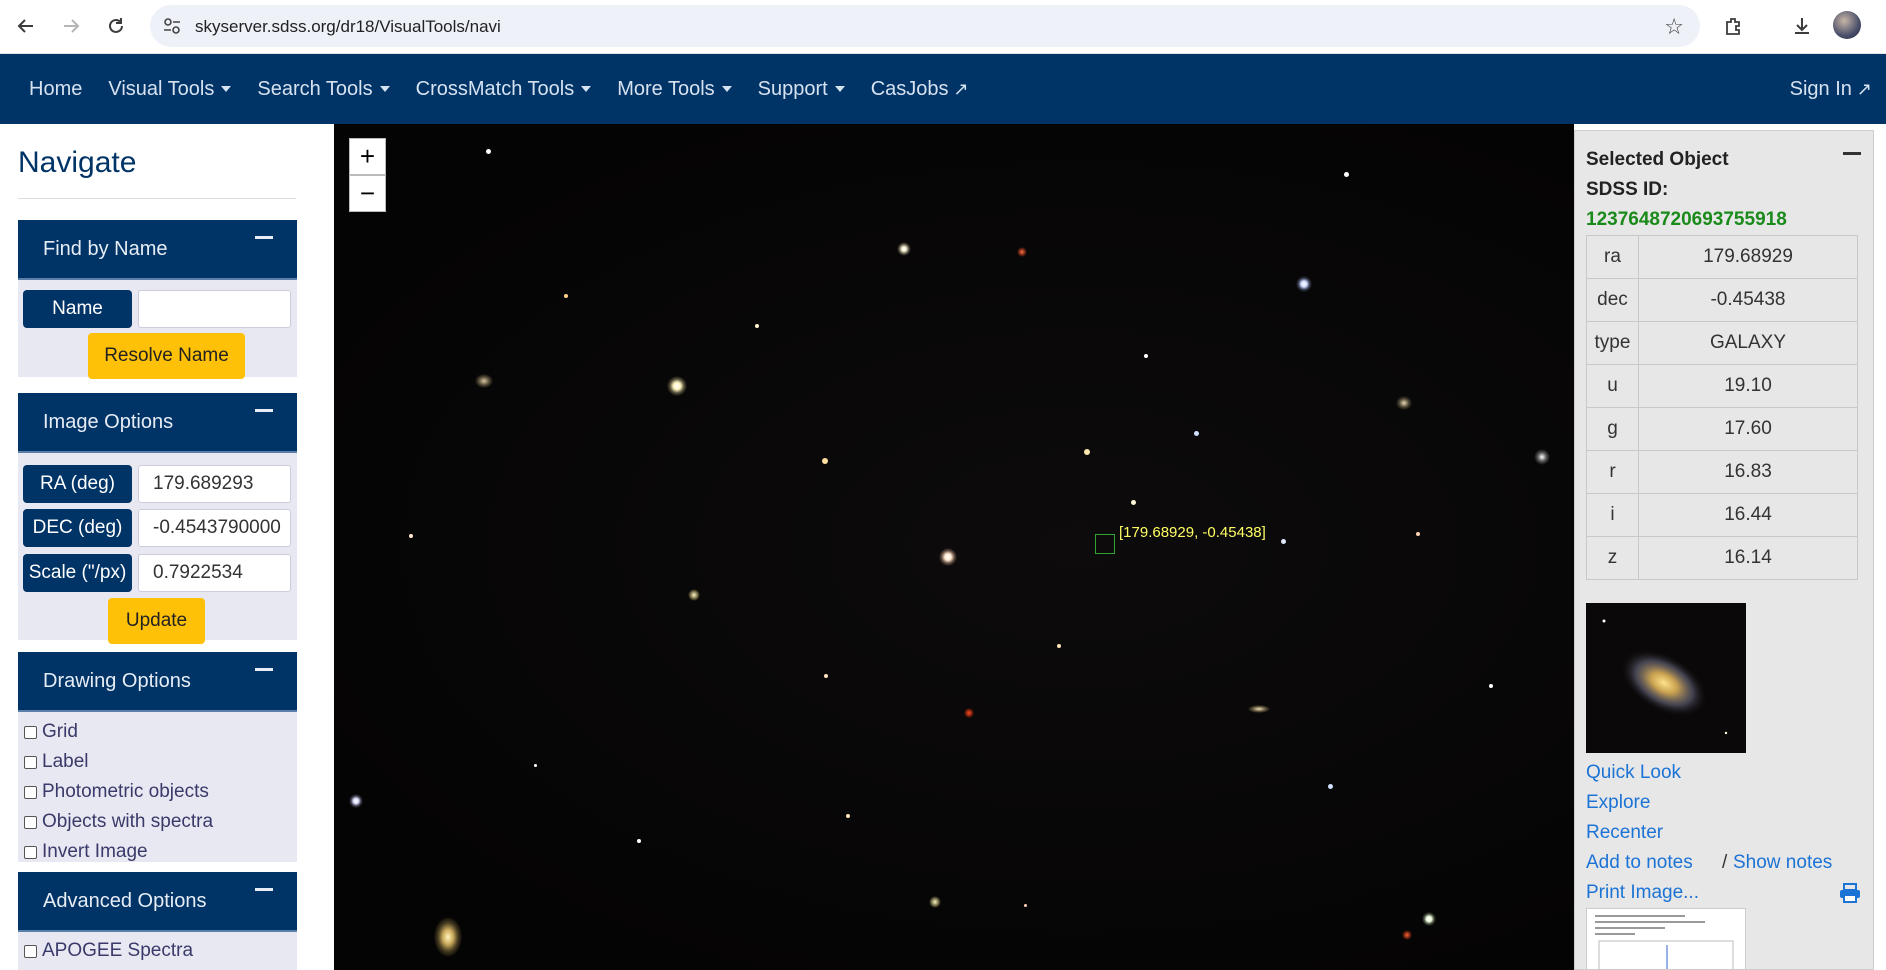  What do you see at coordinates (26, 26) in the screenshot?
I see `back-icon` at bounding box center [26, 26].